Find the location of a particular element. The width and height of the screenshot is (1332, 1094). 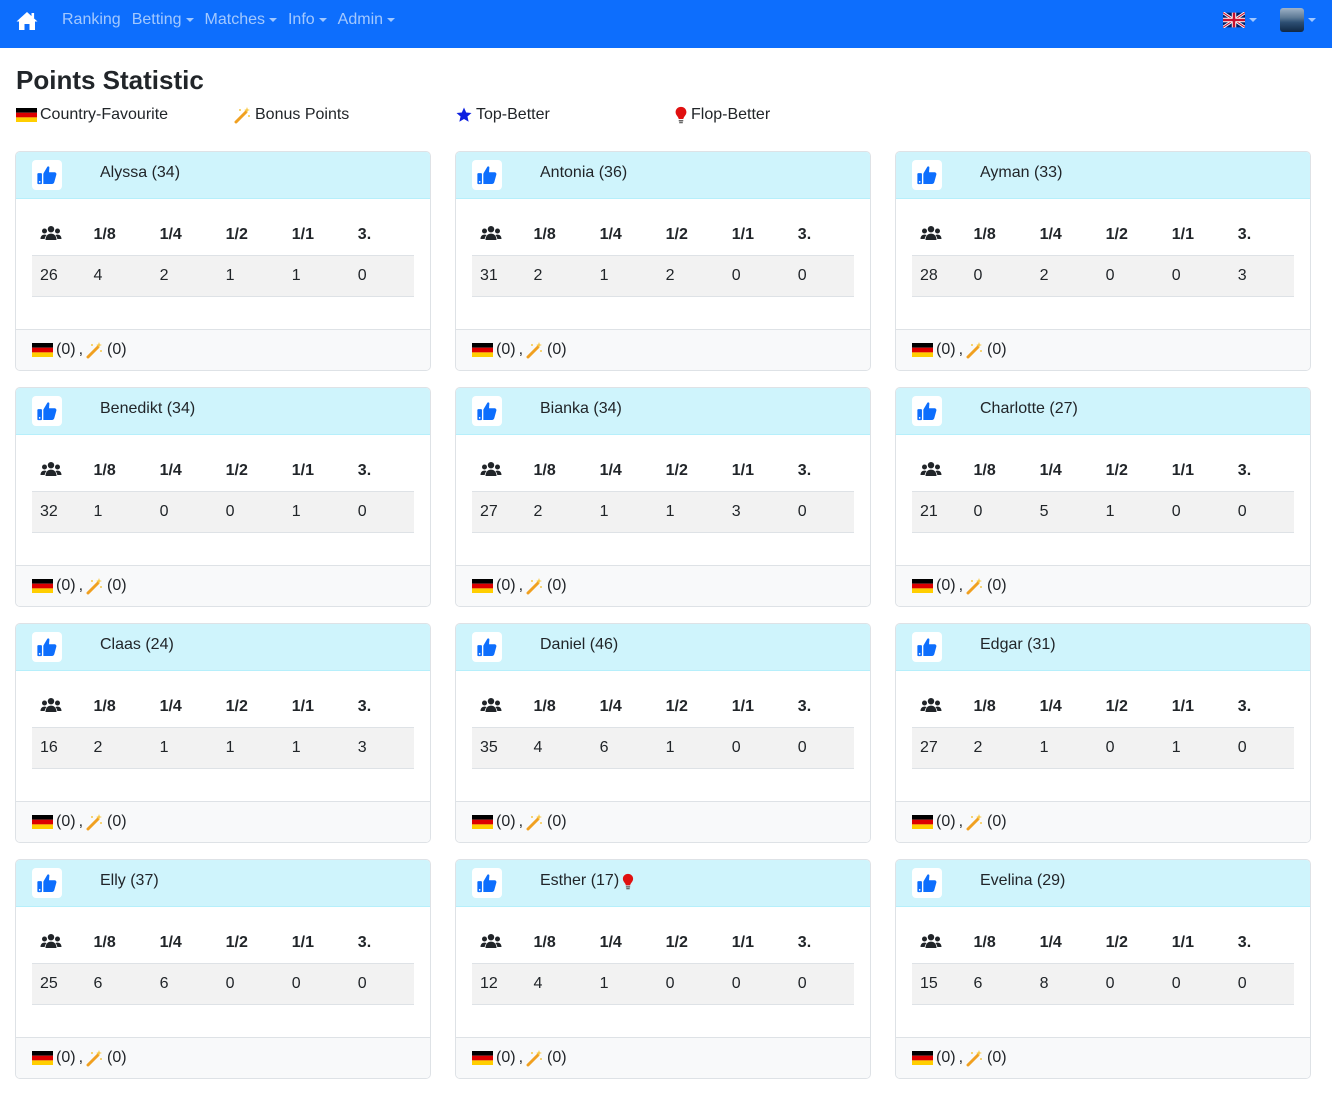

table-cell: 35 is located at coordinates (499, 748).